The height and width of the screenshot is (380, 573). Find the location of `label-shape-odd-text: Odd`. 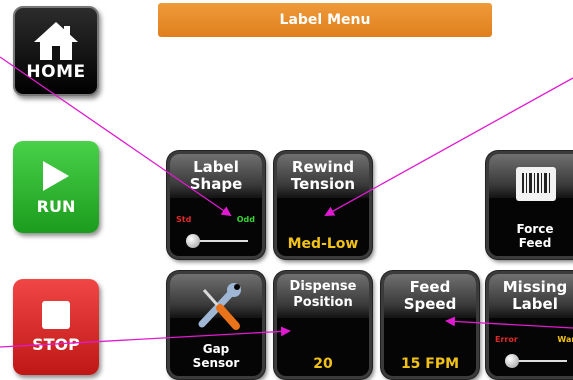

label-shape-odd-text: Odd is located at coordinates (245, 219).